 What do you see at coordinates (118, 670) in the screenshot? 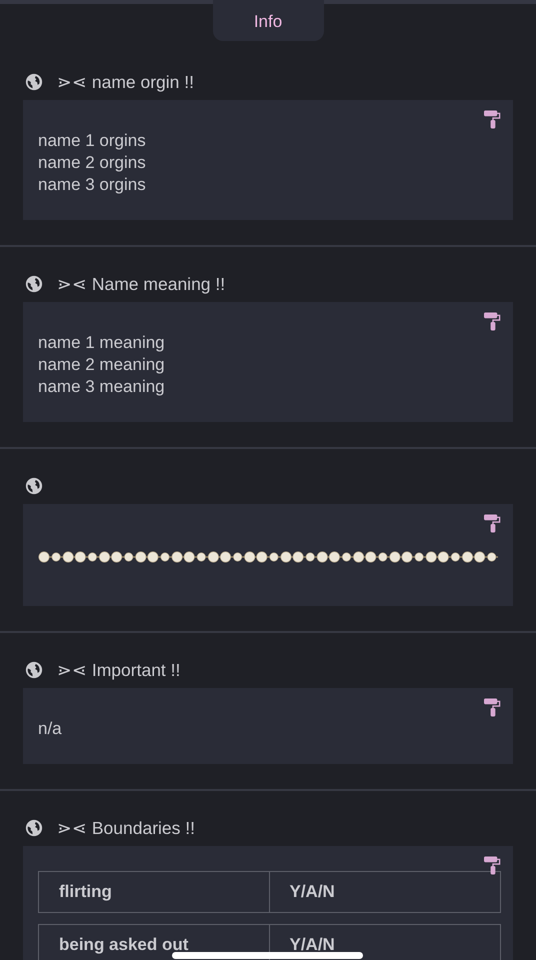
I see `section-title: ⋗⋖ Important !!` at bounding box center [118, 670].